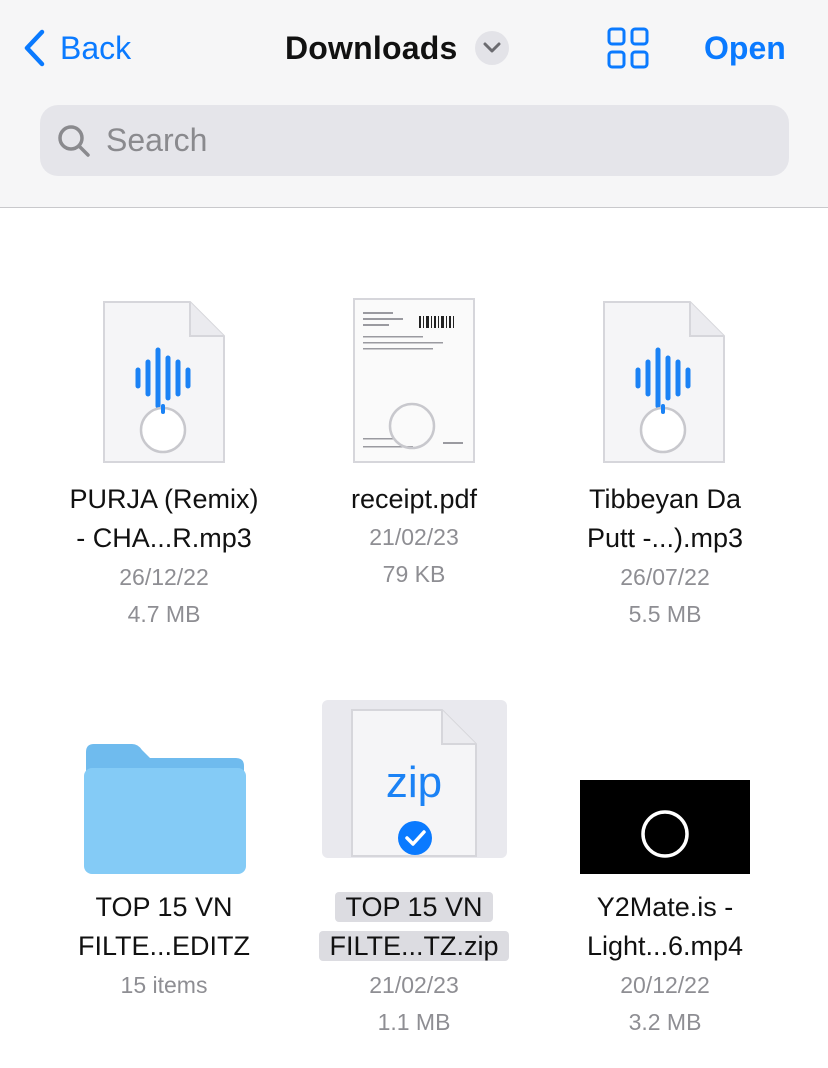 Image resolution: width=828 pixels, height=1068 pixels. I want to click on folder-icon, so click(165, 809).